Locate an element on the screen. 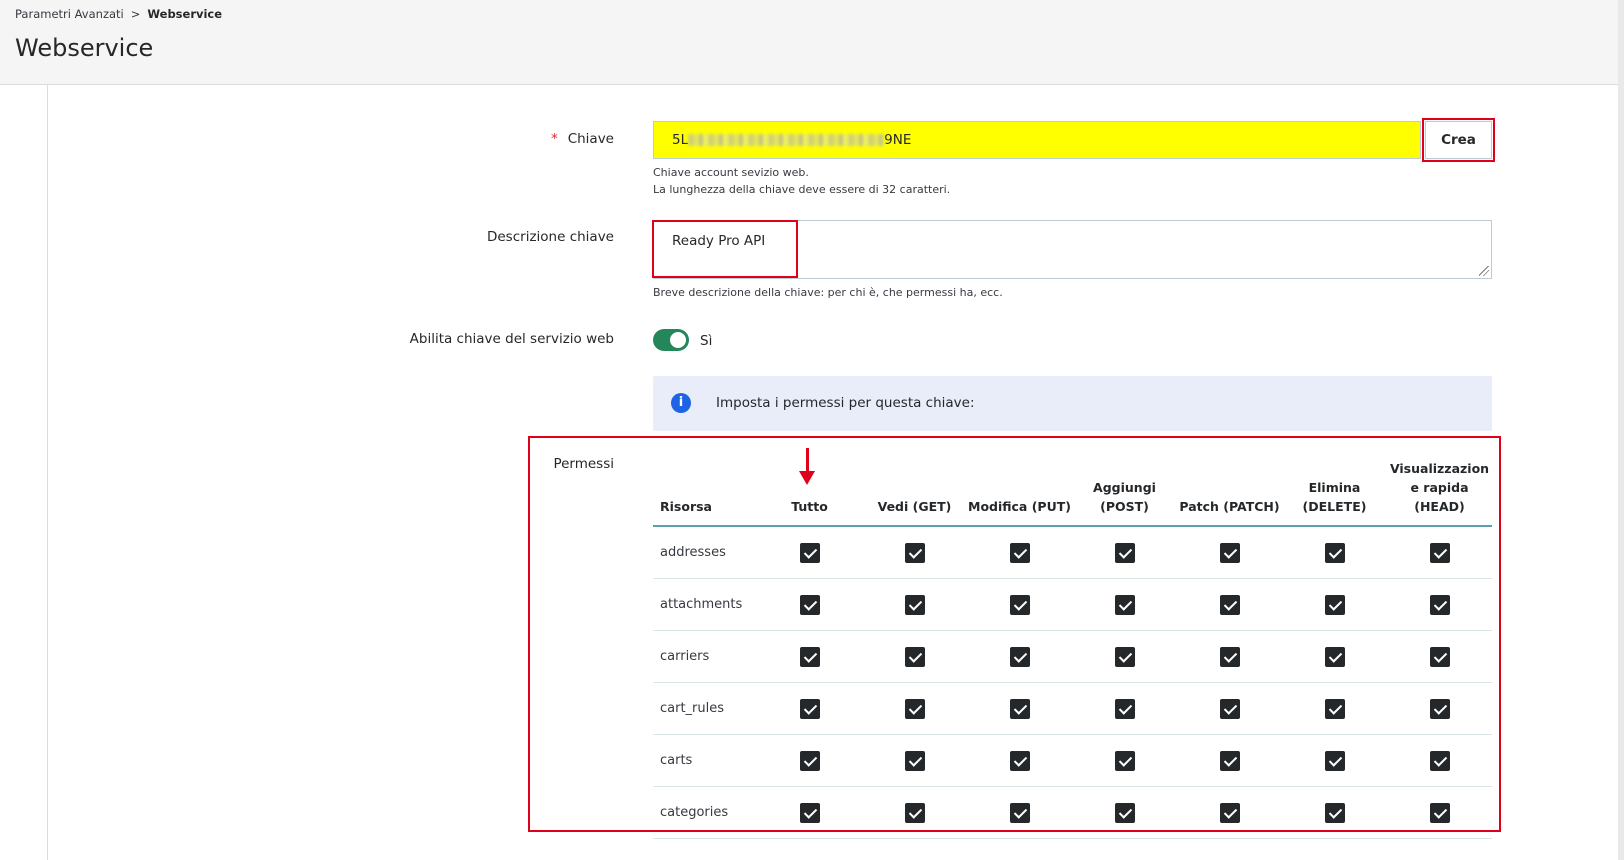  scrollbar is located at coordinates (1621, 430).